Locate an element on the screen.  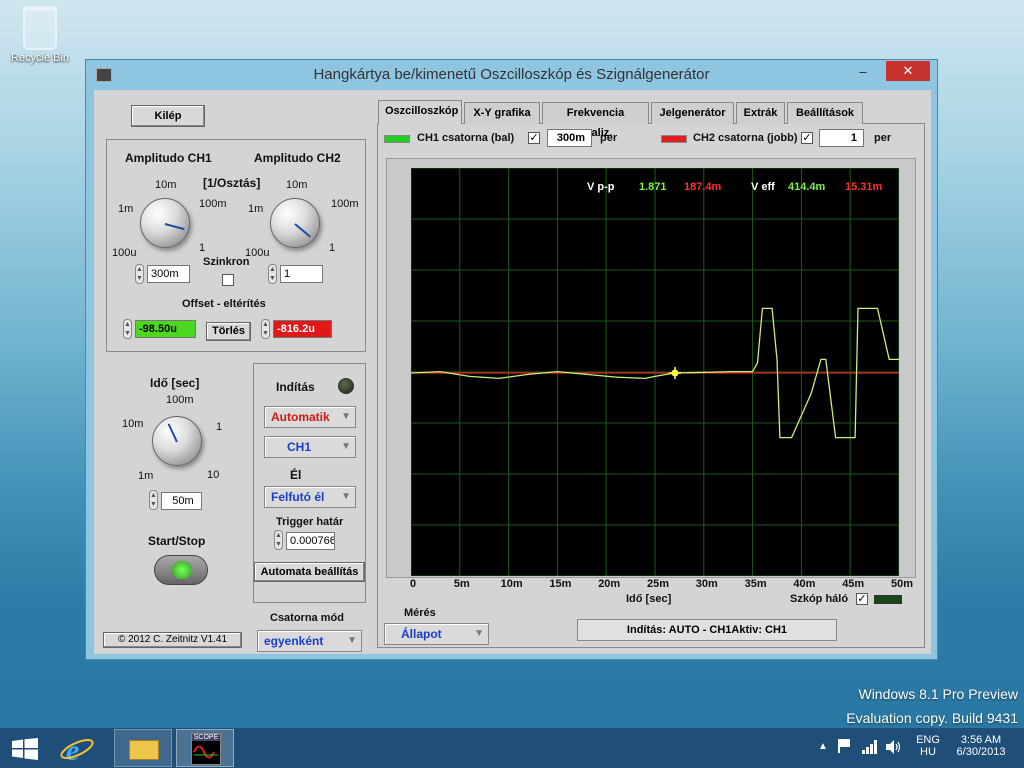
edge-label: Él is located at coordinates (296, 475).